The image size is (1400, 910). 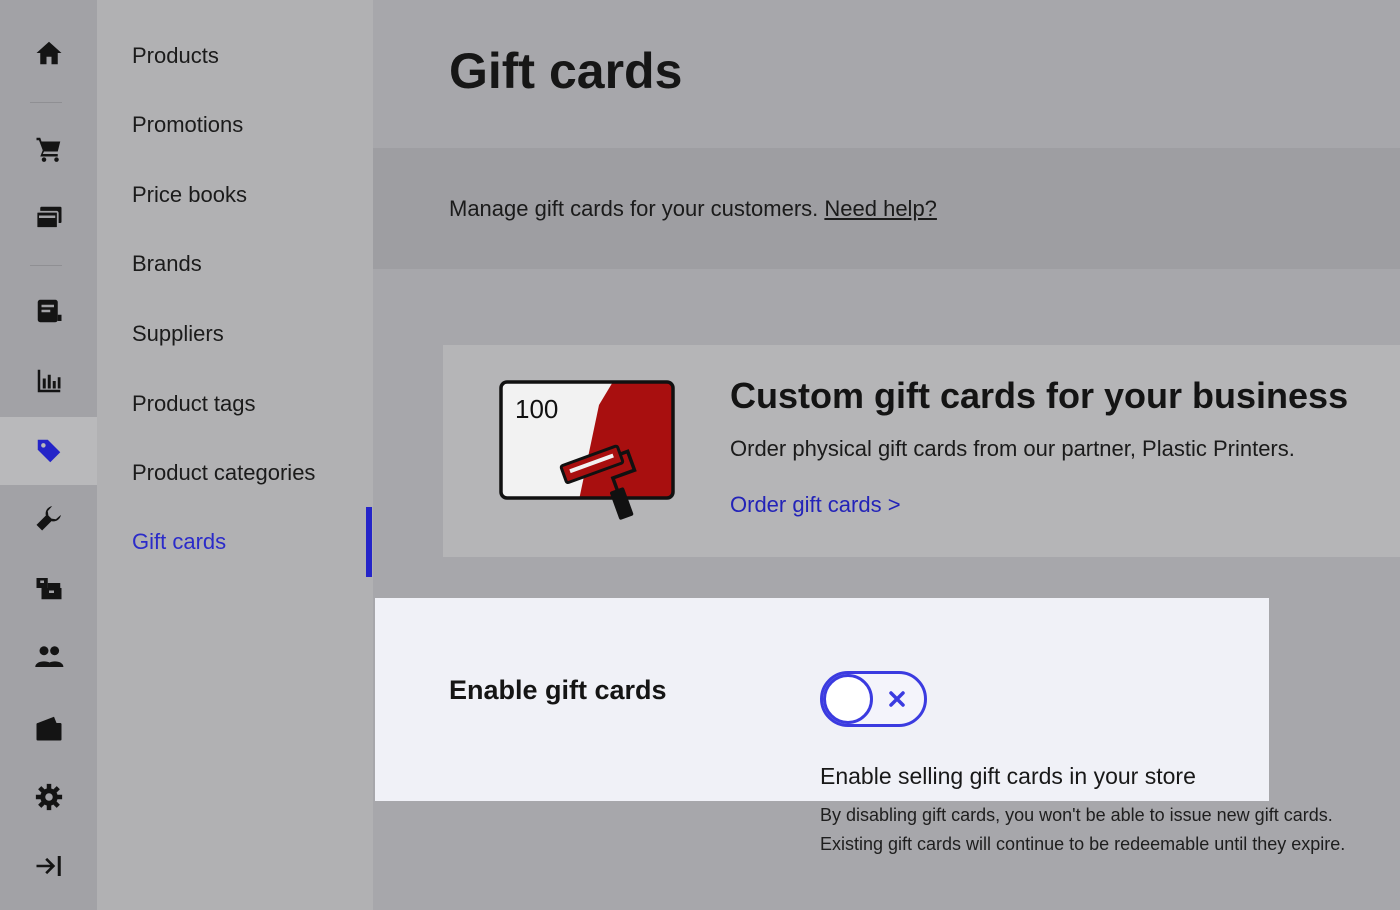 I want to click on subnav-item-promotions: Promotions, so click(x=187, y=125).